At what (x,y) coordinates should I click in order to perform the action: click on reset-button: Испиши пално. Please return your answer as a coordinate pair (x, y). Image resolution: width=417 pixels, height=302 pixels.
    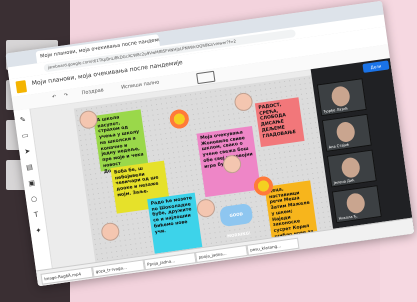
    Looking at the image, I should click on (140, 84).